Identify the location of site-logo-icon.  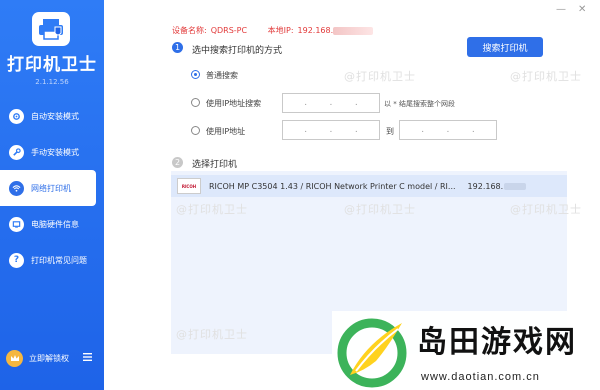
(372, 353).